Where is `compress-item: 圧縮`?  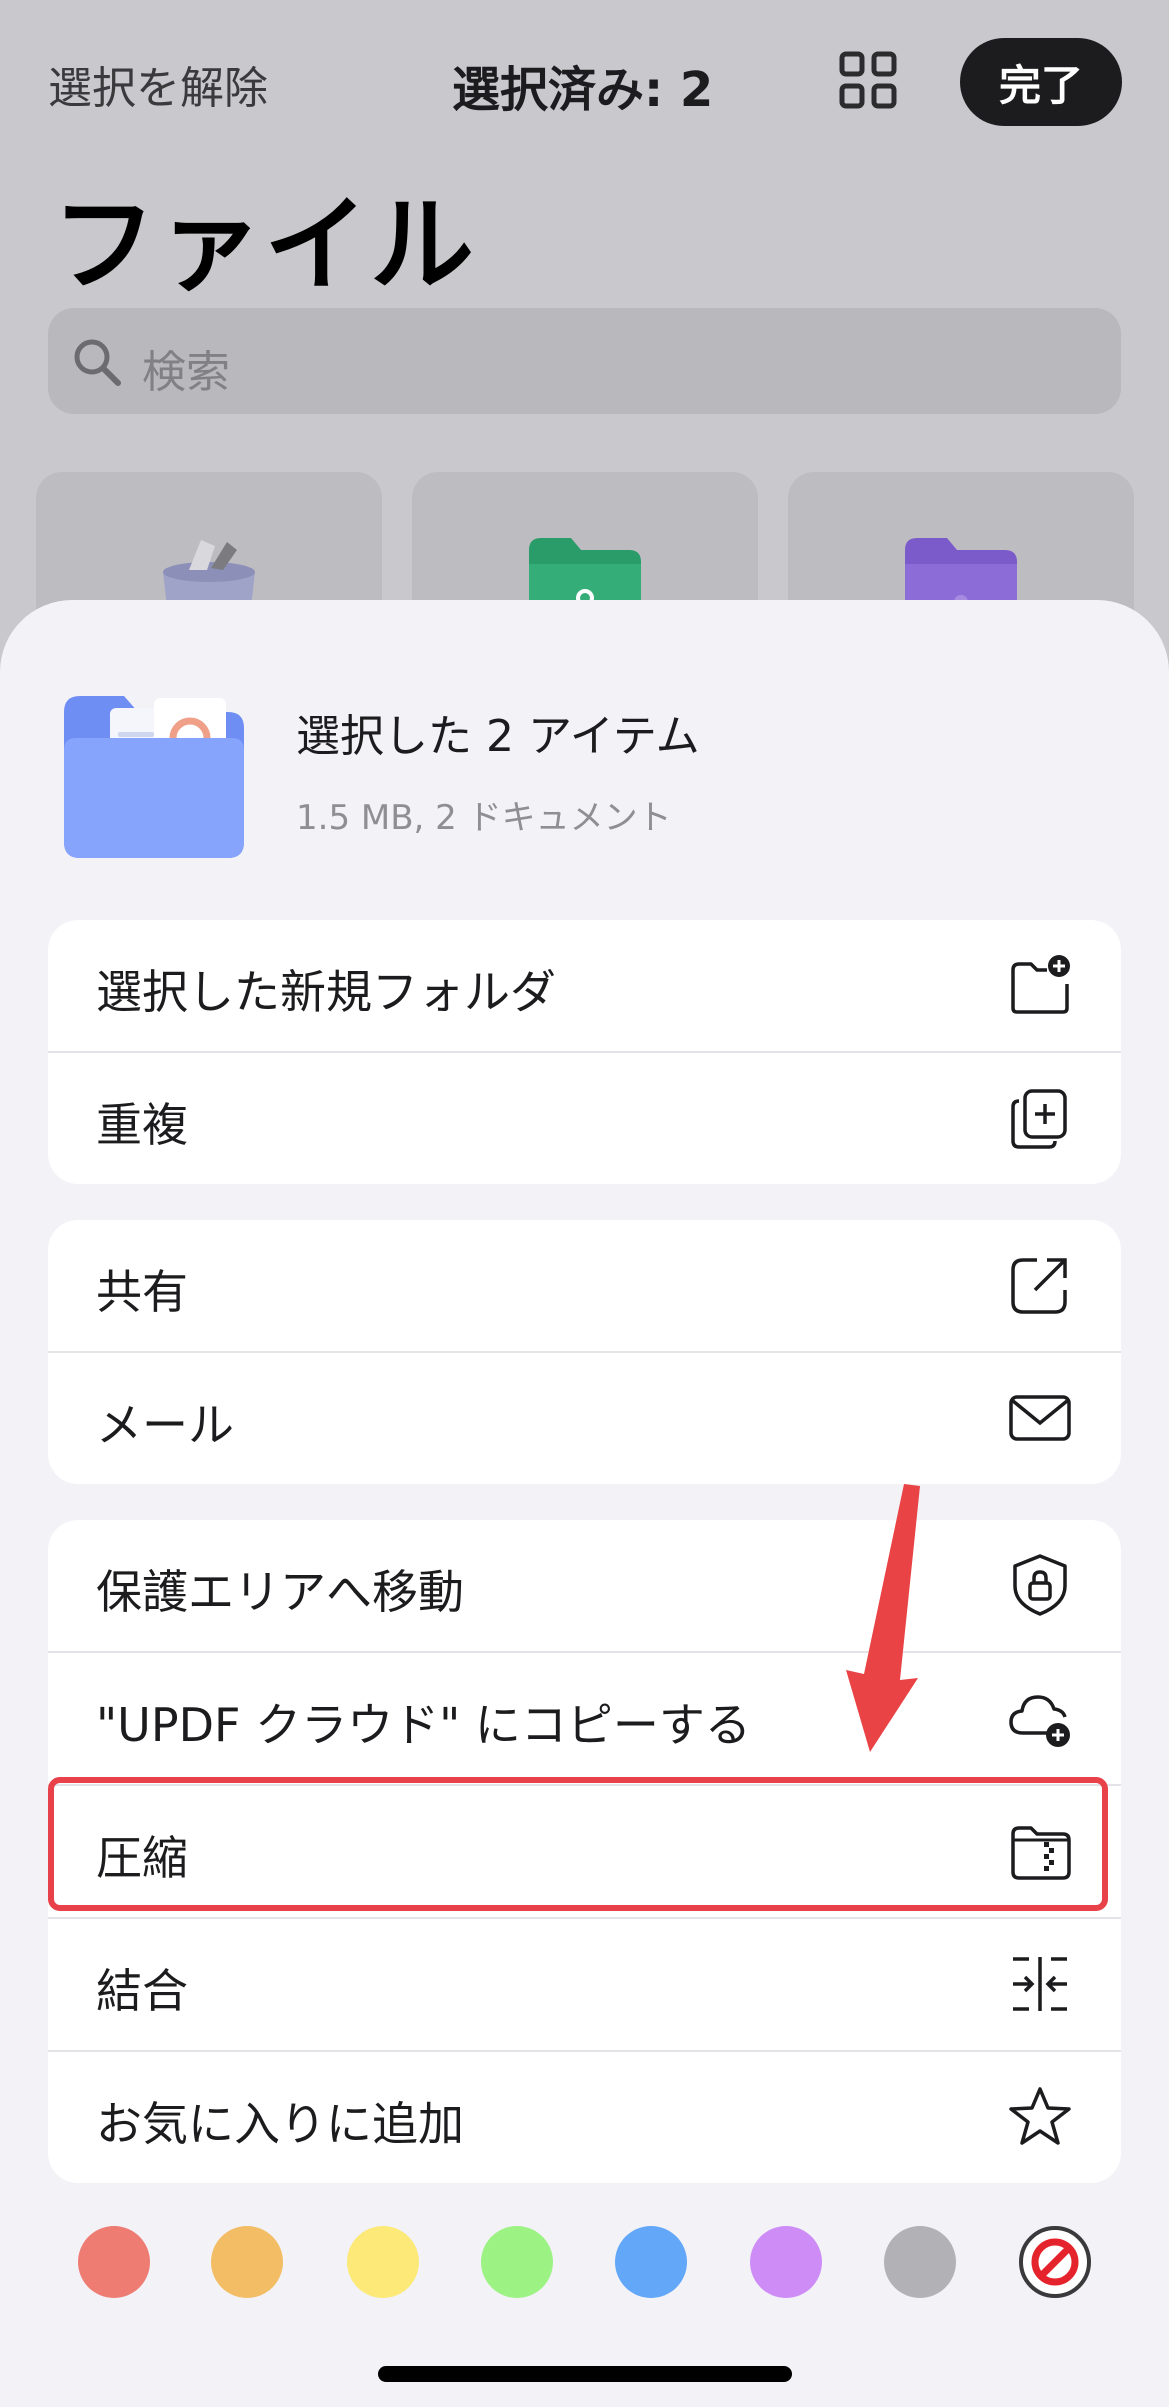
compress-item: 圧縮 is located at coordinates (584, 1852).